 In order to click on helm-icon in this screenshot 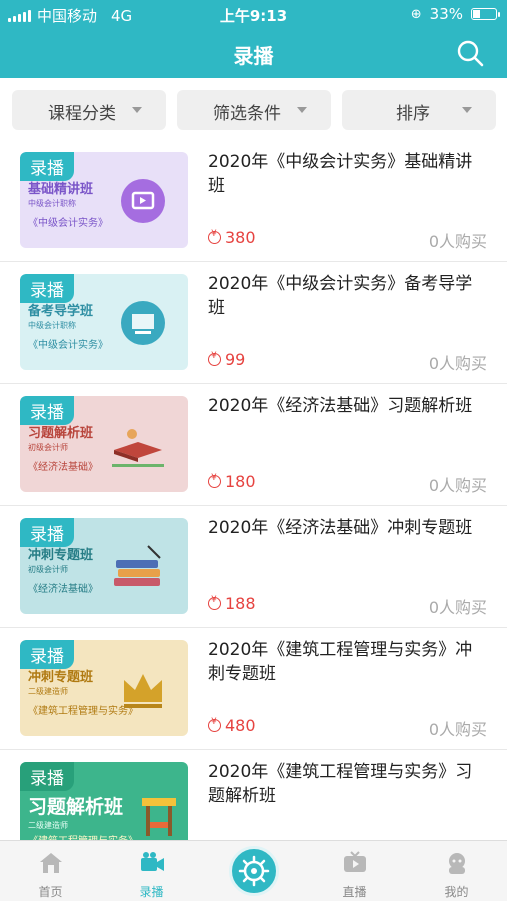, I will do `click(254, 871)`.